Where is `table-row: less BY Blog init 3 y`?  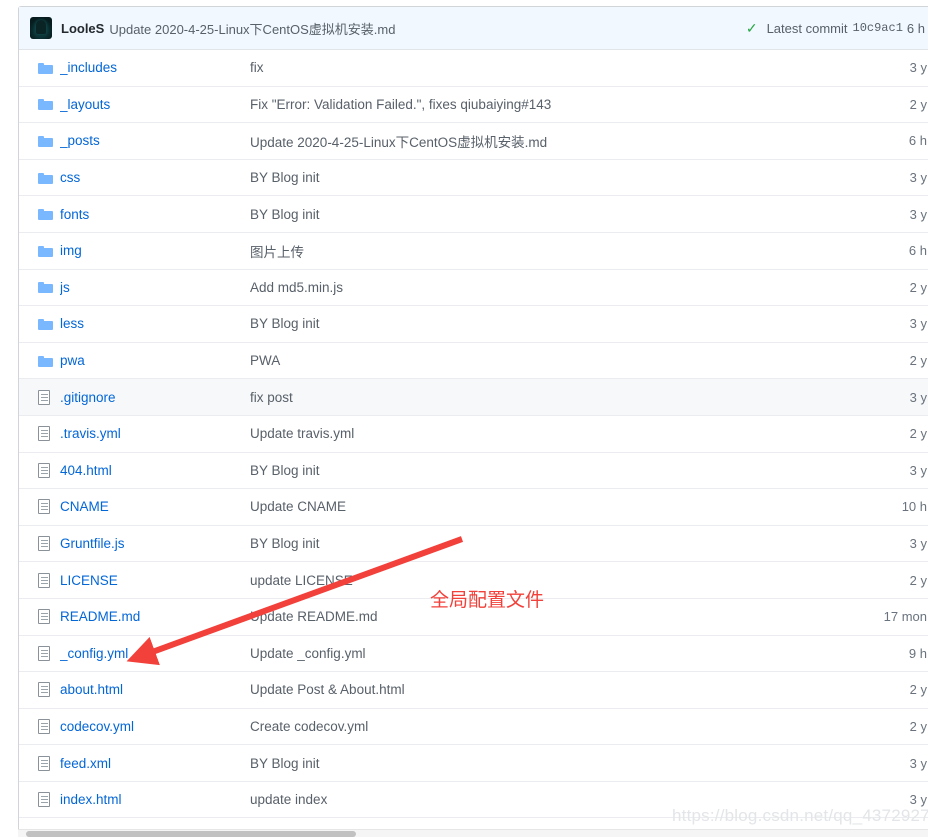 table-row: less BY Blog init 3 y is located at coordinates (473, 324).